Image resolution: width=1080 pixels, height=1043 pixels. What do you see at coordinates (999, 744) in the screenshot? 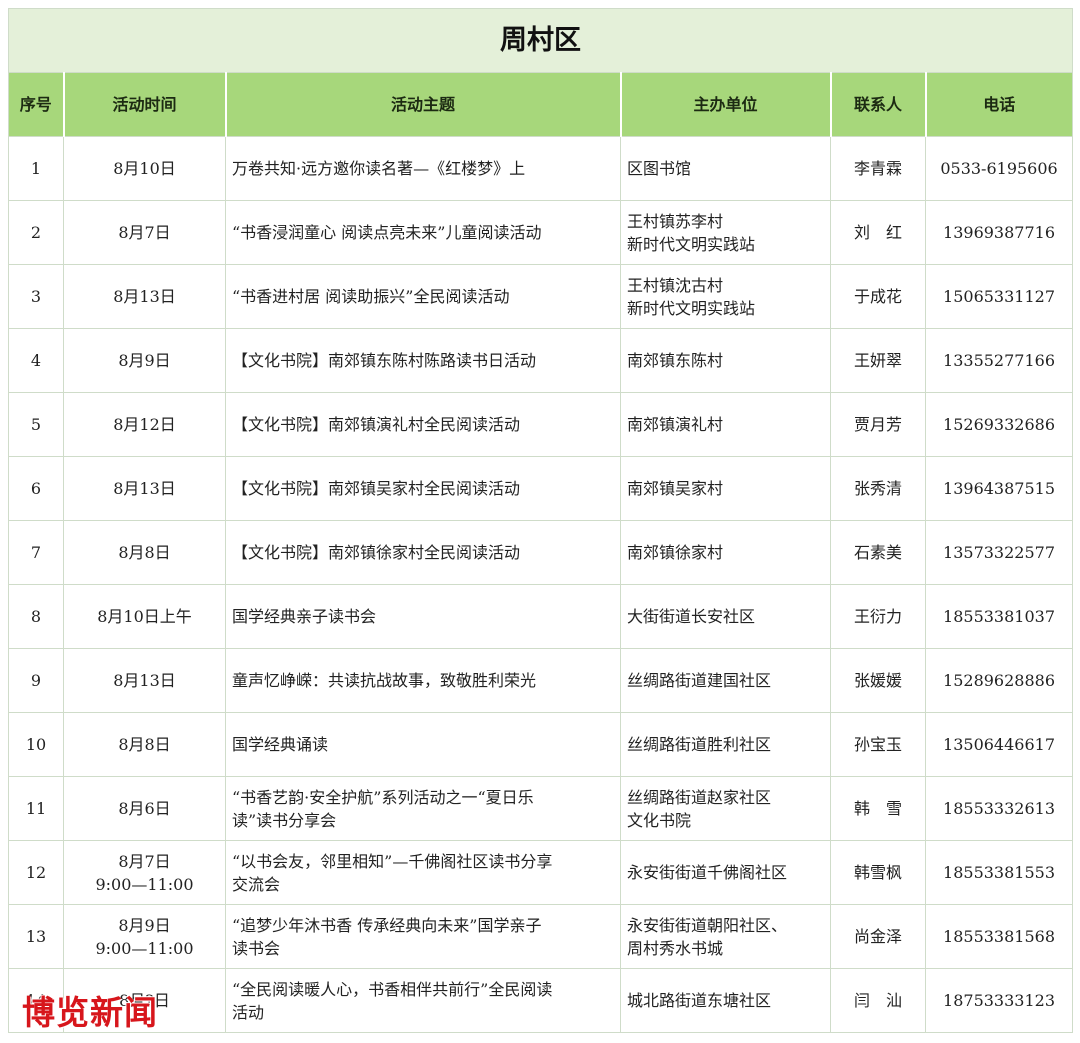
I see `phone-number: 13506446617` at bounding box center [999, 744].